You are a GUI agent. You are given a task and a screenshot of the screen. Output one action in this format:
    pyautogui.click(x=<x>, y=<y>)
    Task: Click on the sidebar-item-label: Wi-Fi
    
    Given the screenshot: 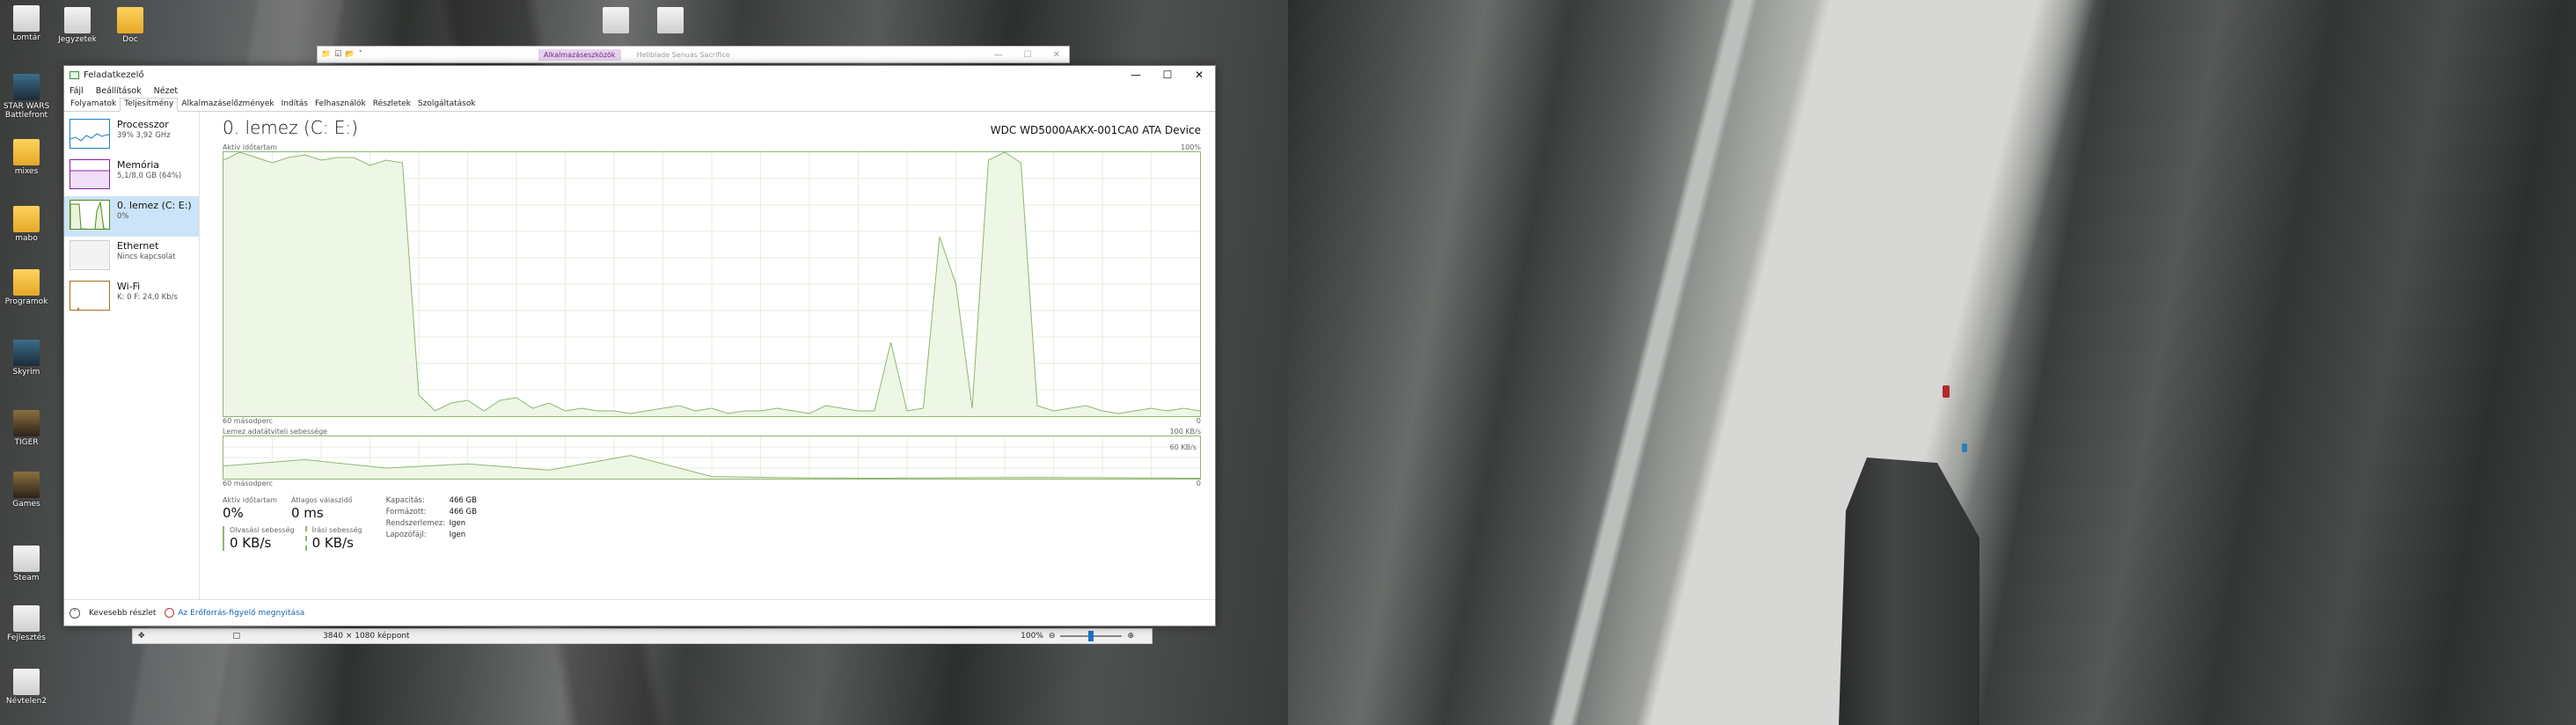 What is the action you would take?
    pyautogui.click(x=129, y=286)
    